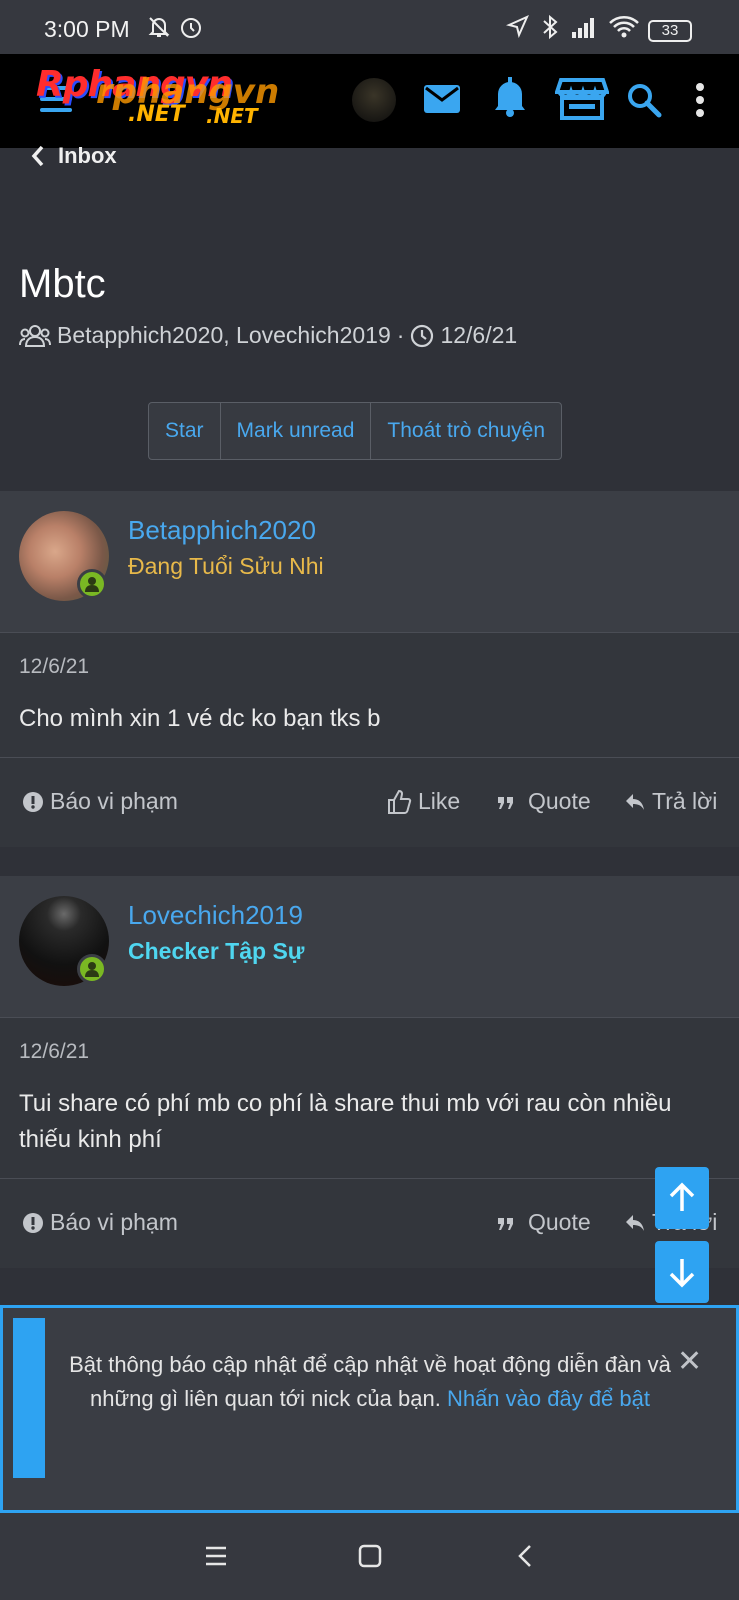  I want to click on status-time: 3:00 PM, so click(87, 29).